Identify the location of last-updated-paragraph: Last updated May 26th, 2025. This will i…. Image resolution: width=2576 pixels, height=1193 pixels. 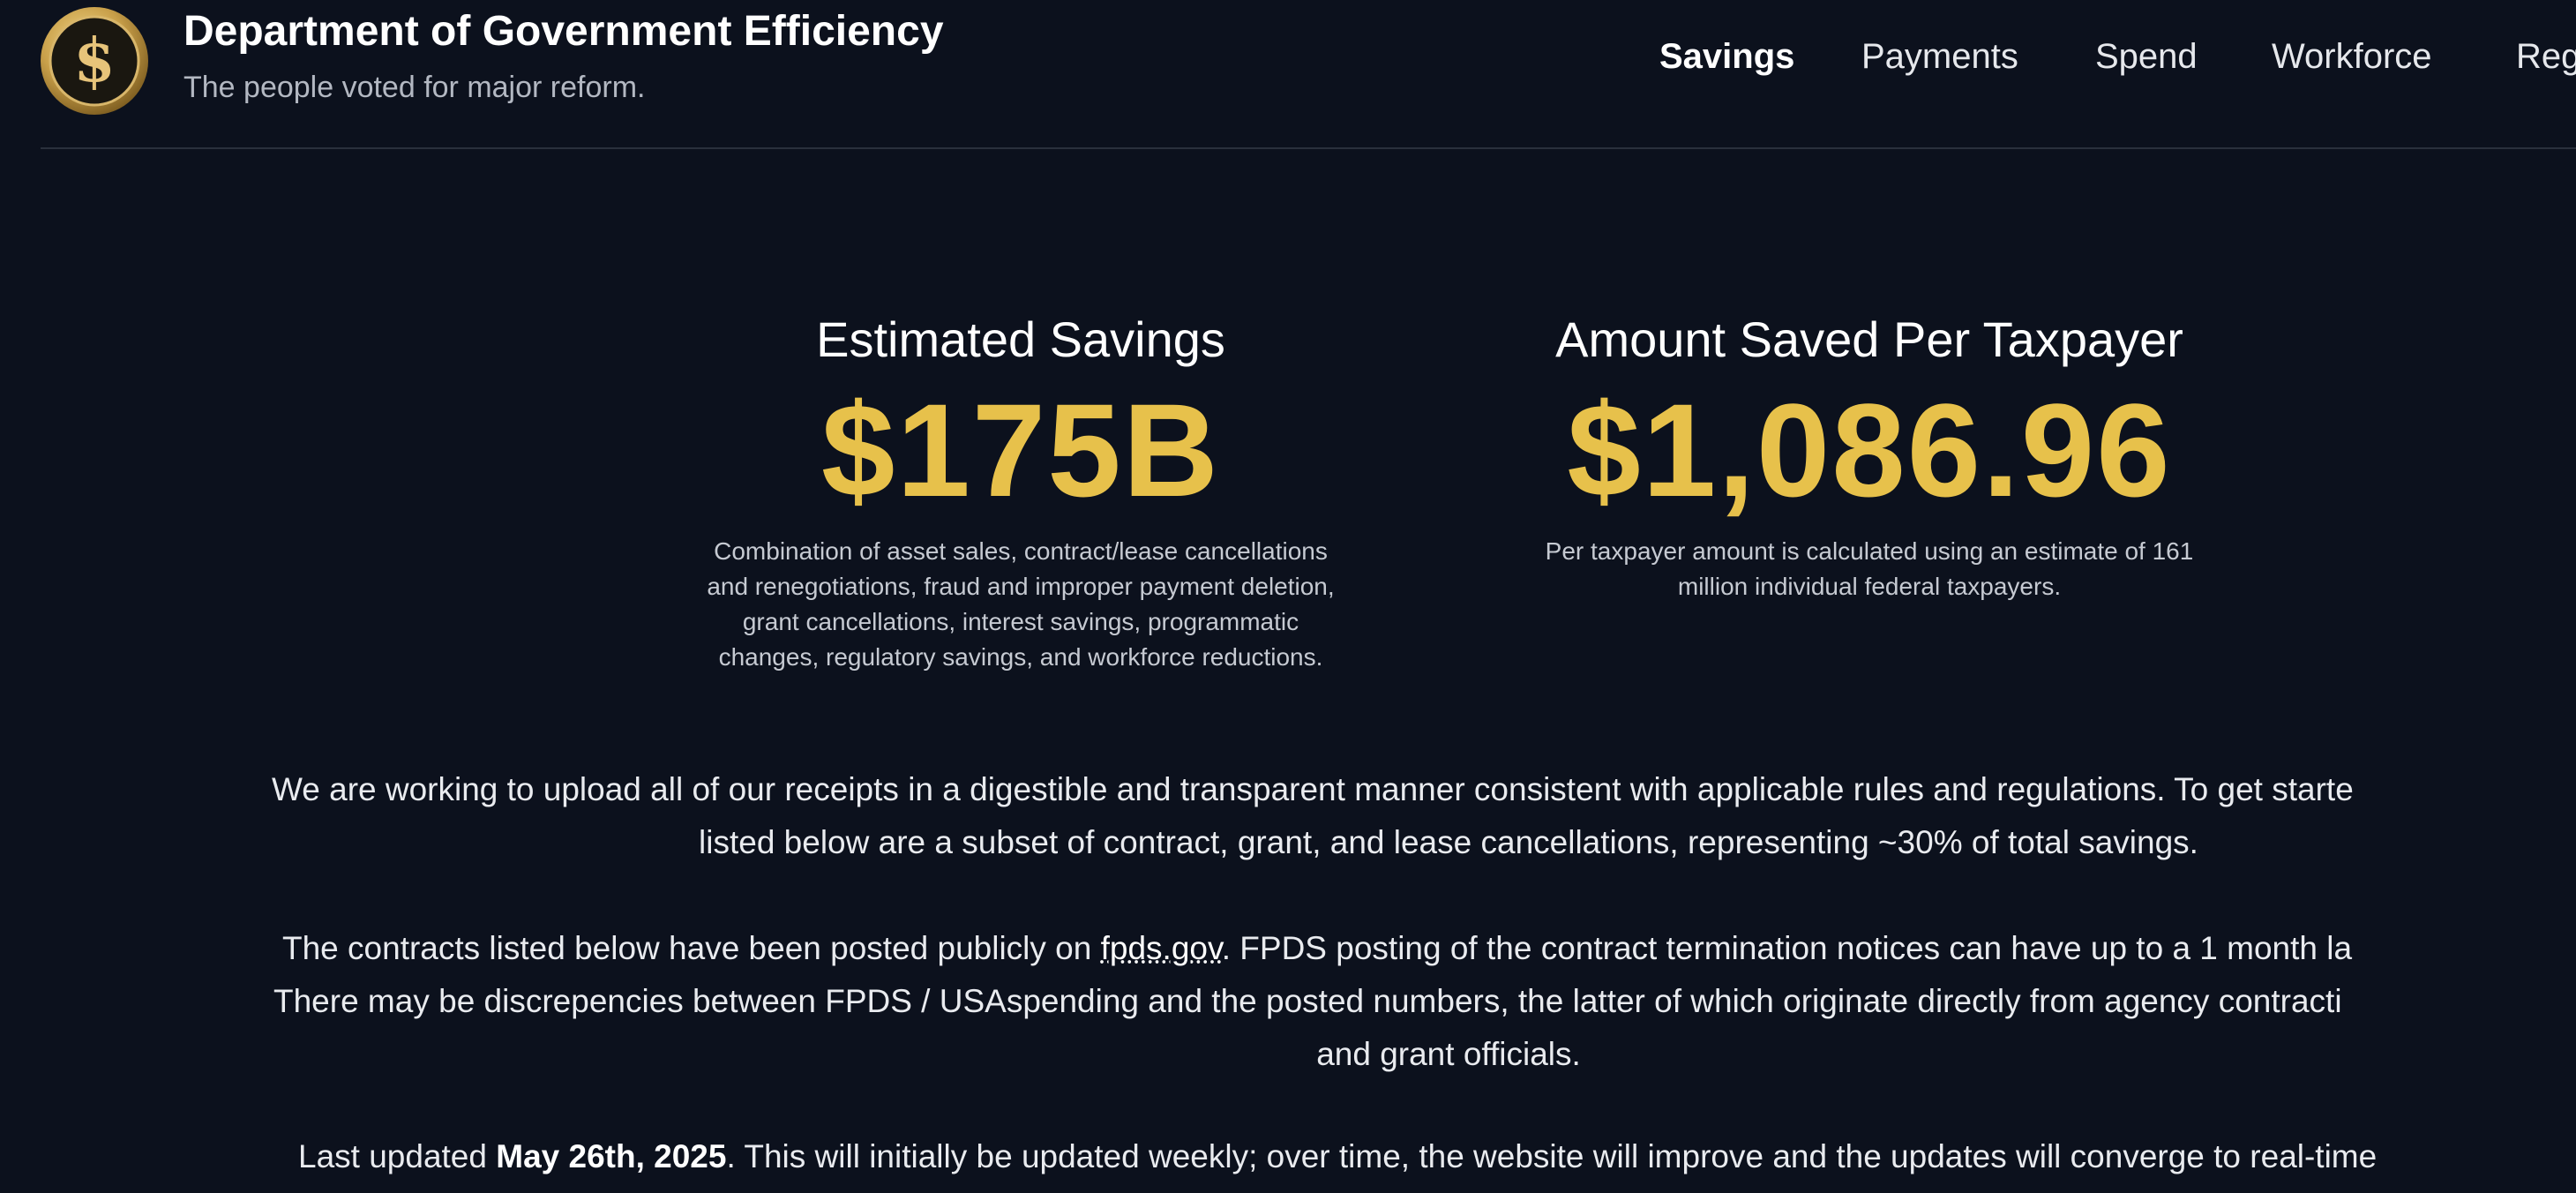
(1408, 1156).